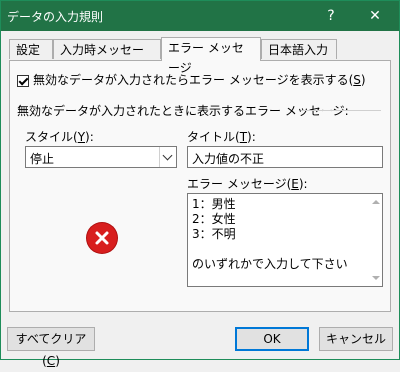 This screenshot has width=400, height=372. I want to click on tab-error-message: エラー メッセージ, so click(211, 56).